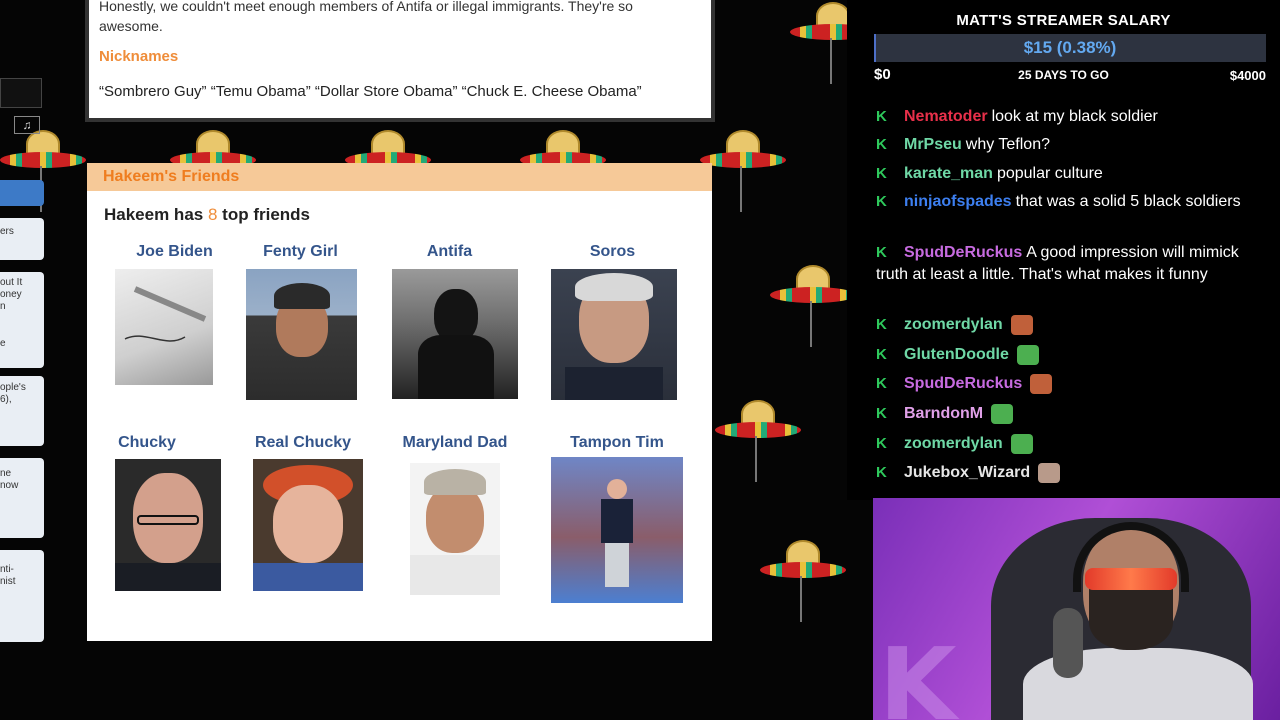 This screenshot has width=1280, height=720. Describe the element at coordinates (1074, 414) in the screenshot. I see `chat-message: K BarndonM` at that location.